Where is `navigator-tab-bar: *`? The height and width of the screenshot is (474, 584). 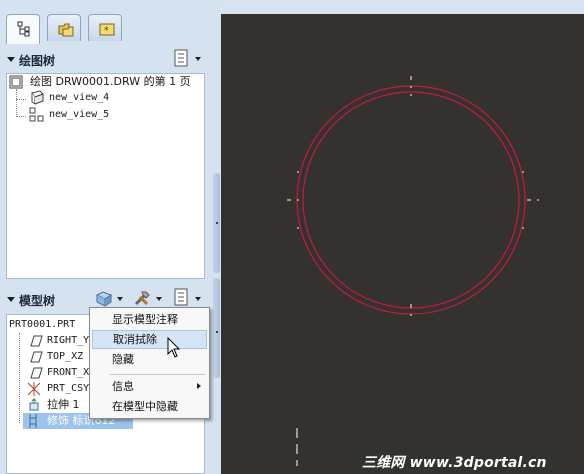 navigator-tab-bar: * is located at coordinates (106, 22).